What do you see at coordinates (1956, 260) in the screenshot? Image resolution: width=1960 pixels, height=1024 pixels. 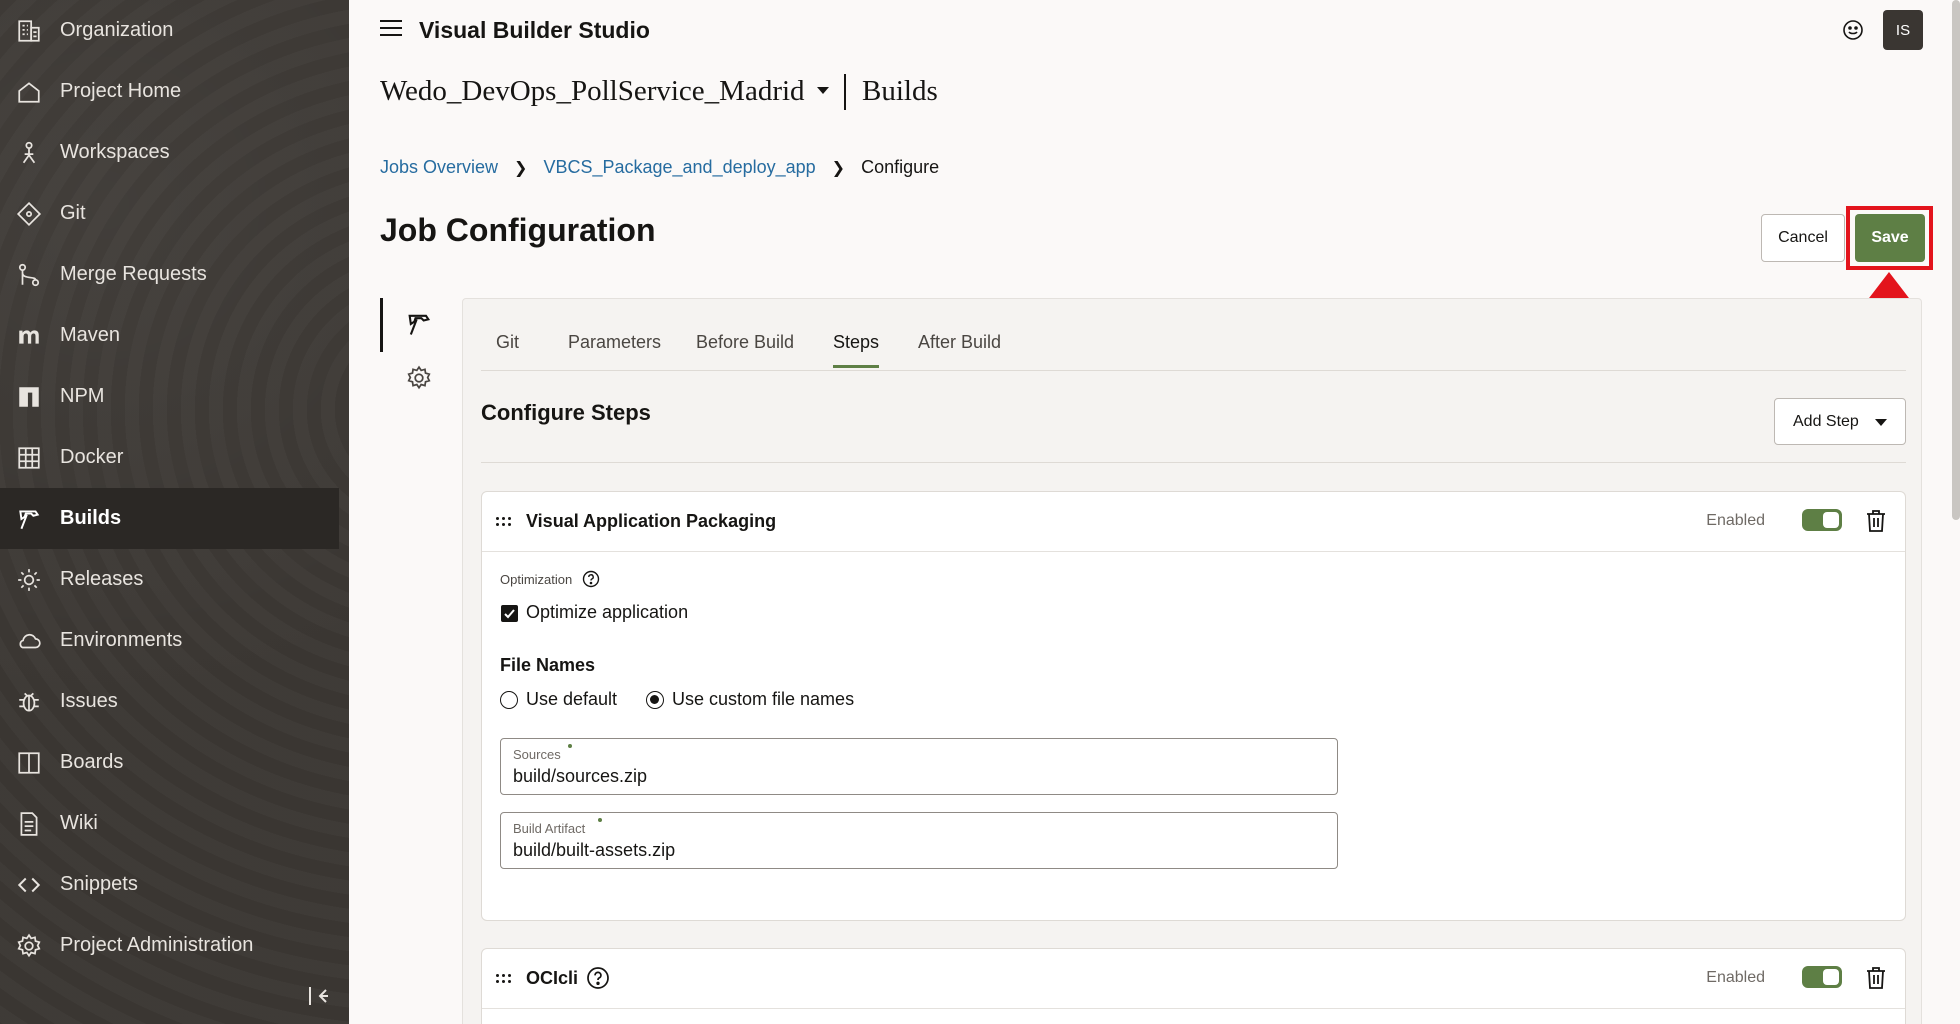 I see `scrollbar` at bounding box center [1956, 260].